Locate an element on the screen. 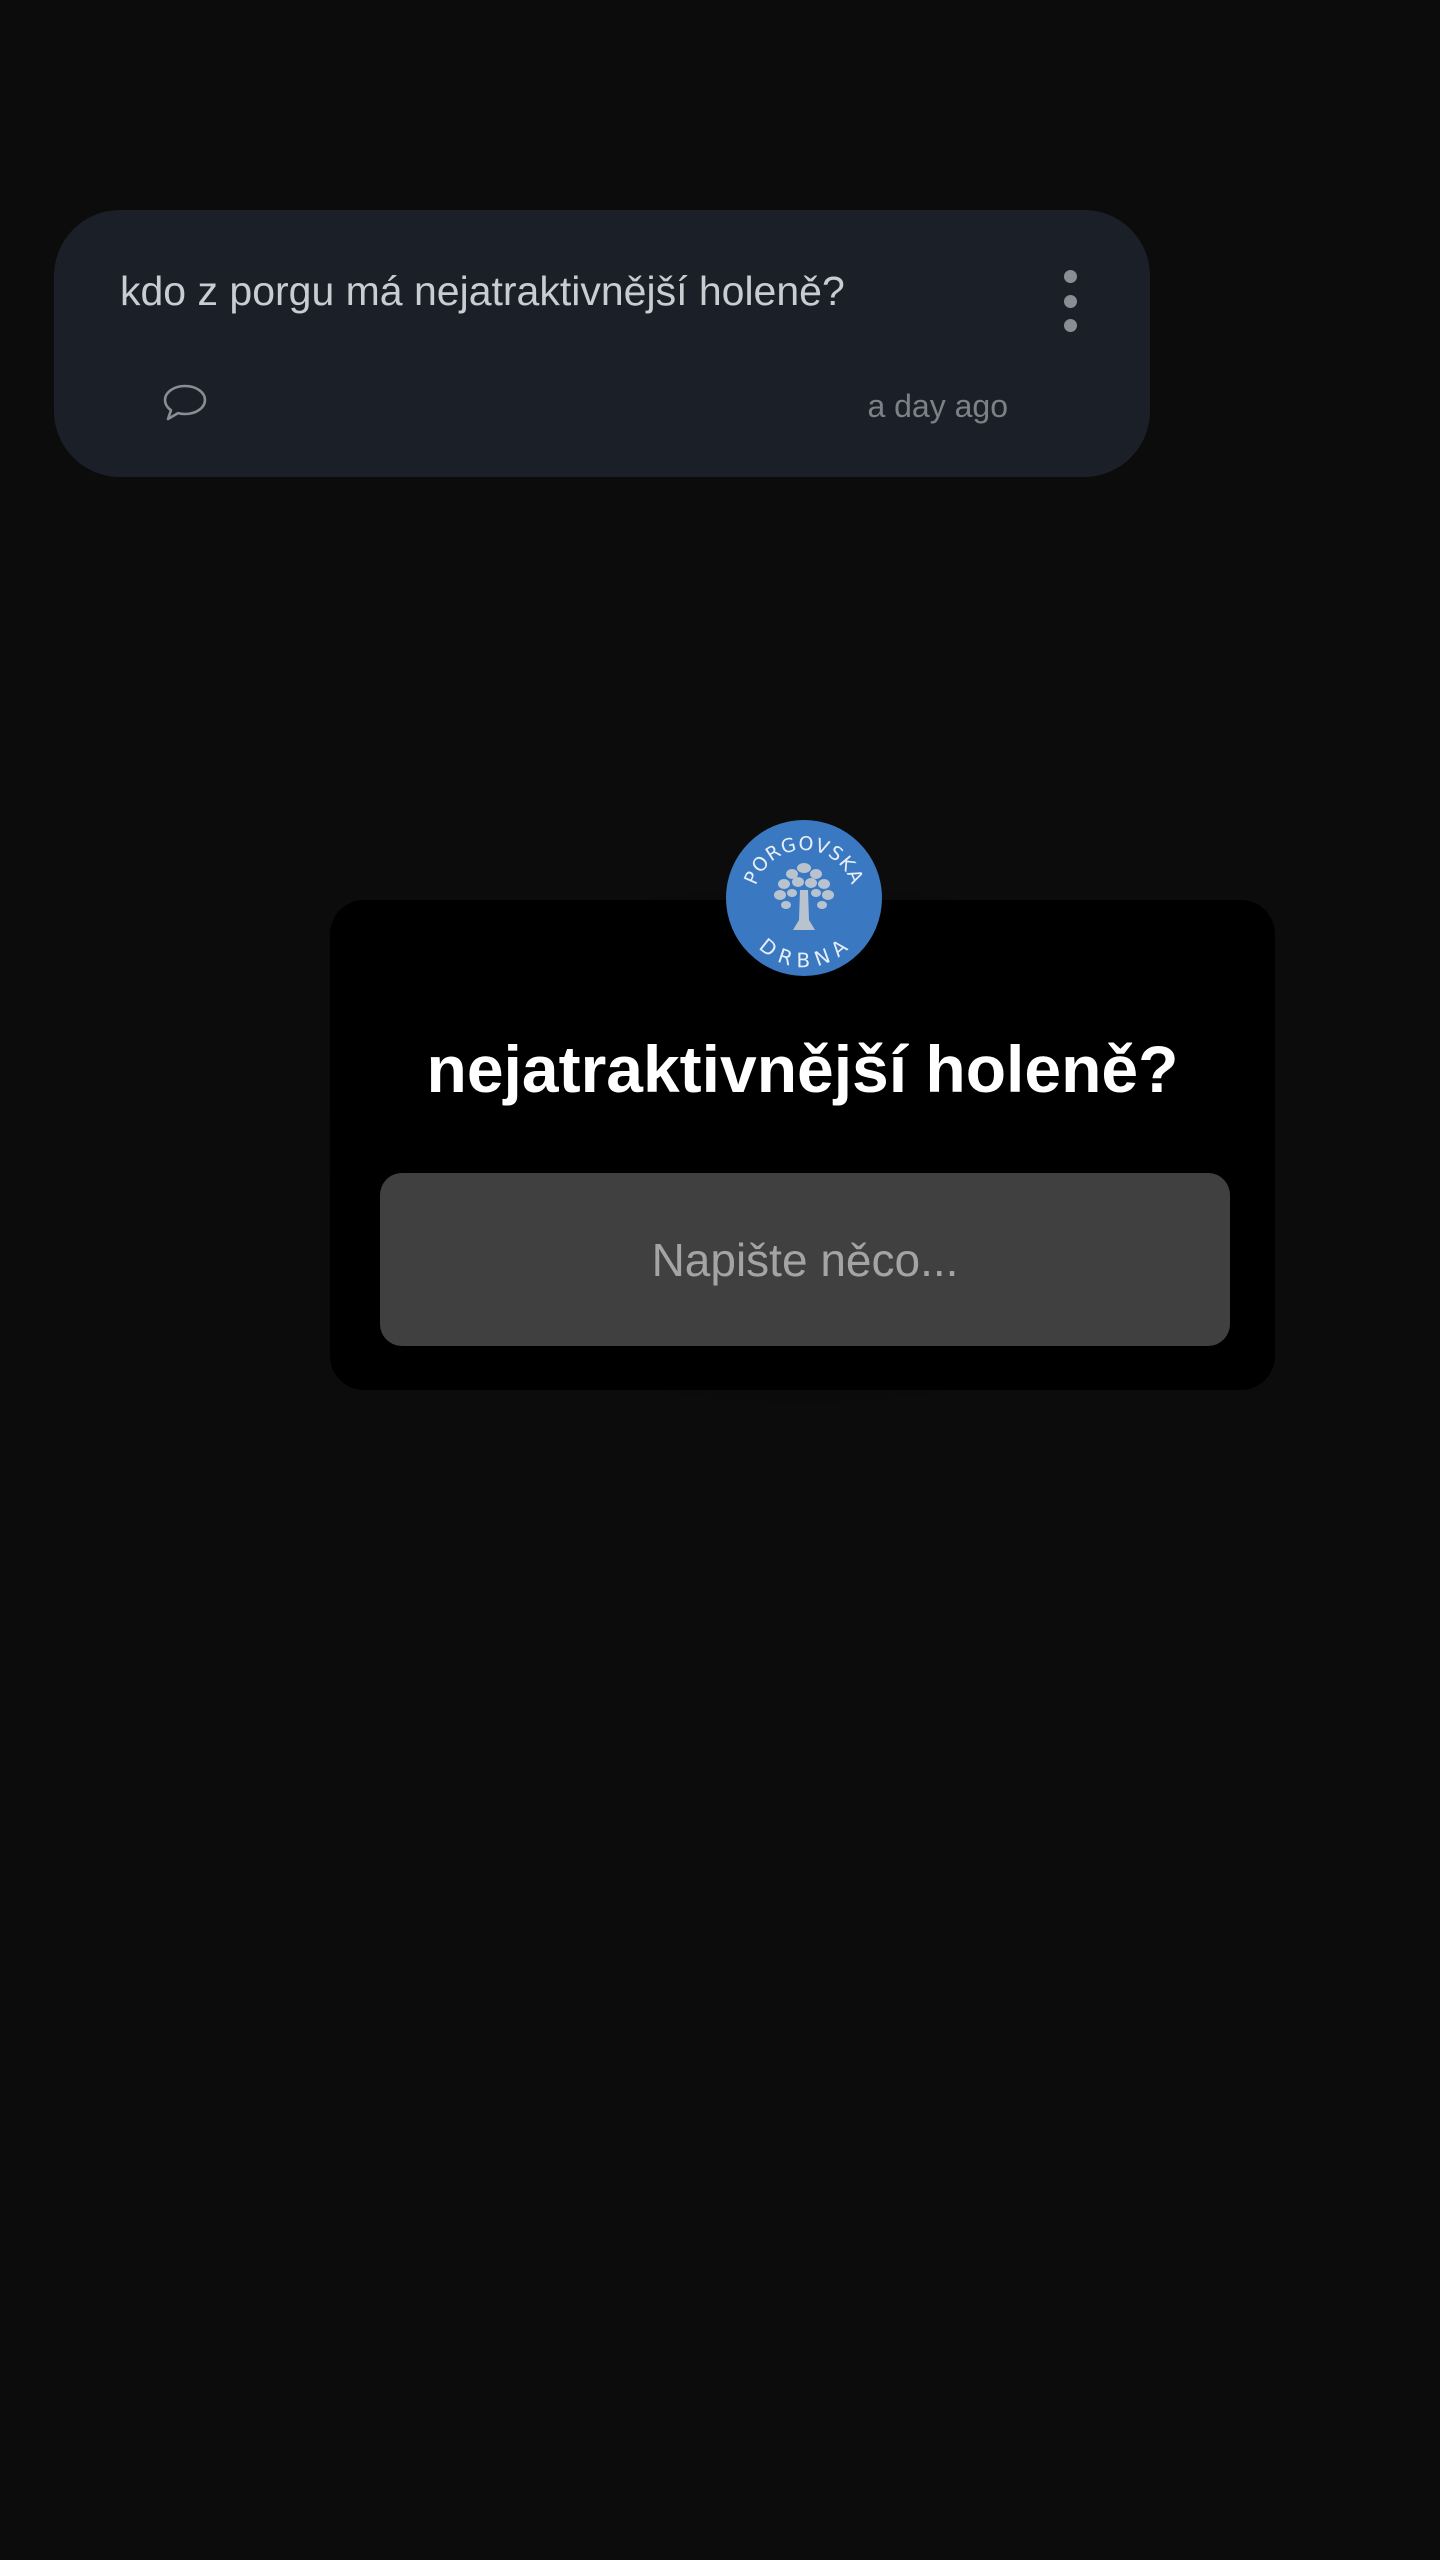 The image size is (1440, 2560). post-timestamp: a day ago is located at coordinates (937, 406).